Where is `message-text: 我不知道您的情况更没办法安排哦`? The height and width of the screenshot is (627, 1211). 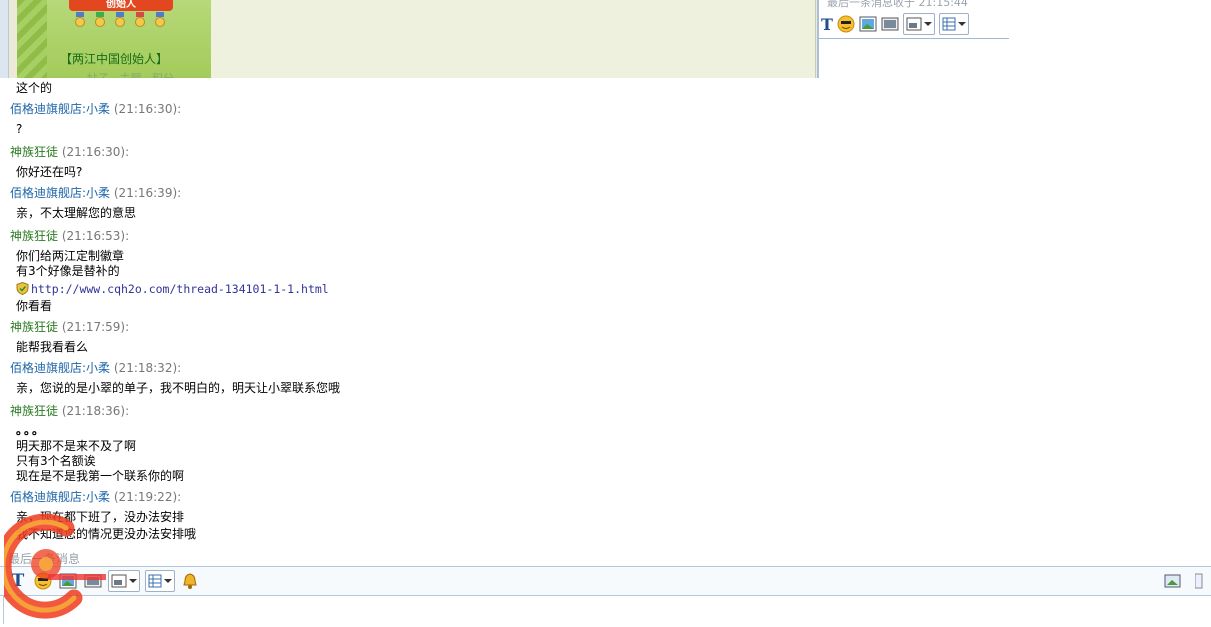 message-text: 我不知道您的情况更没办法安排哦 is located at coordinates (106, 534).